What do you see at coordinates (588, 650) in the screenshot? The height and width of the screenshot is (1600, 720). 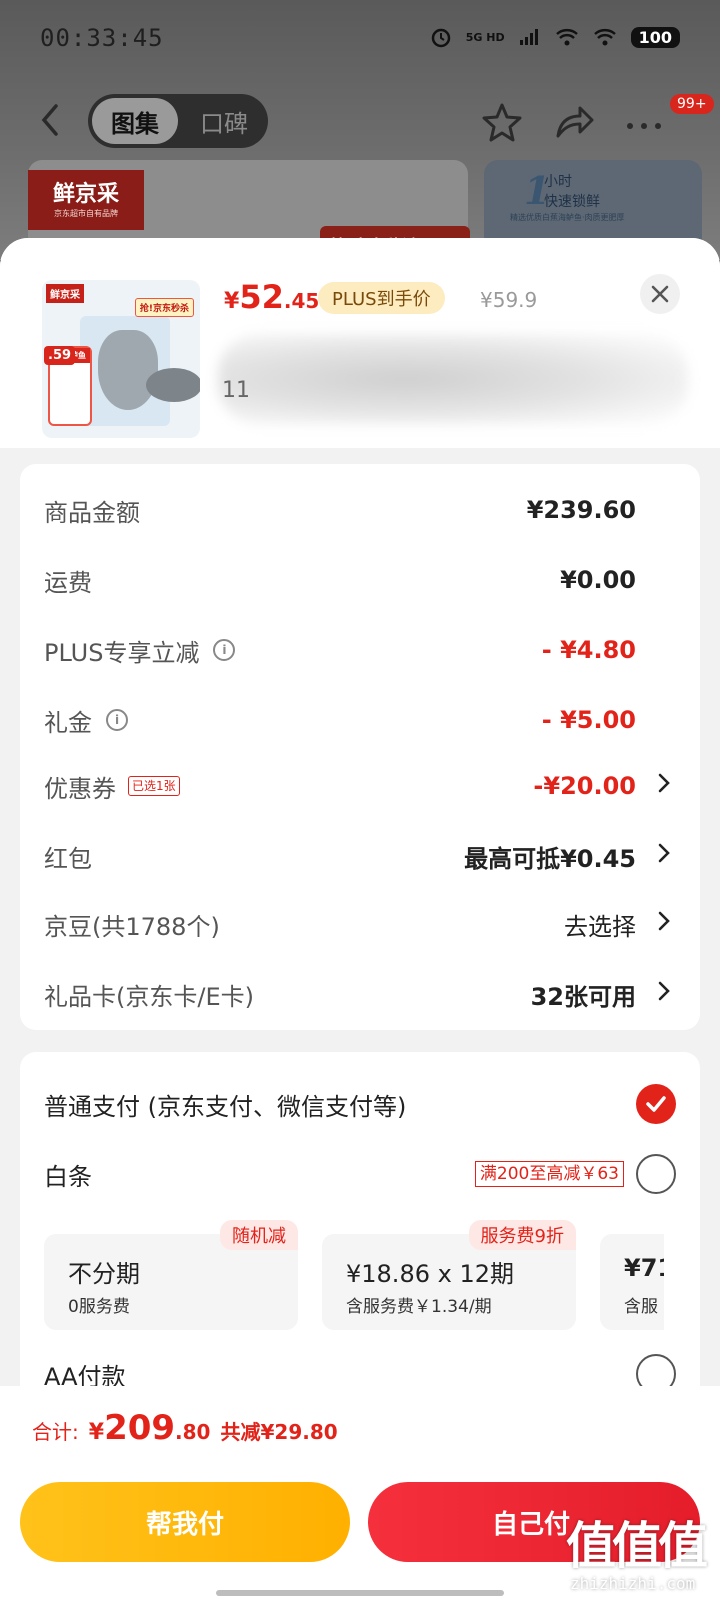 I see `amount-value: - ¥4.80` at bounding box center [588, 650].